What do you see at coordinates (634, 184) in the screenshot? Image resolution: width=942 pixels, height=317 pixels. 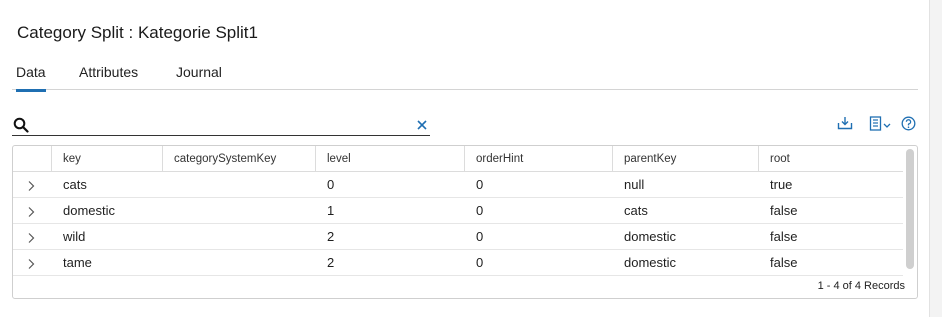 I see `cell-parentkey: null` at bounding box center [634, 184].